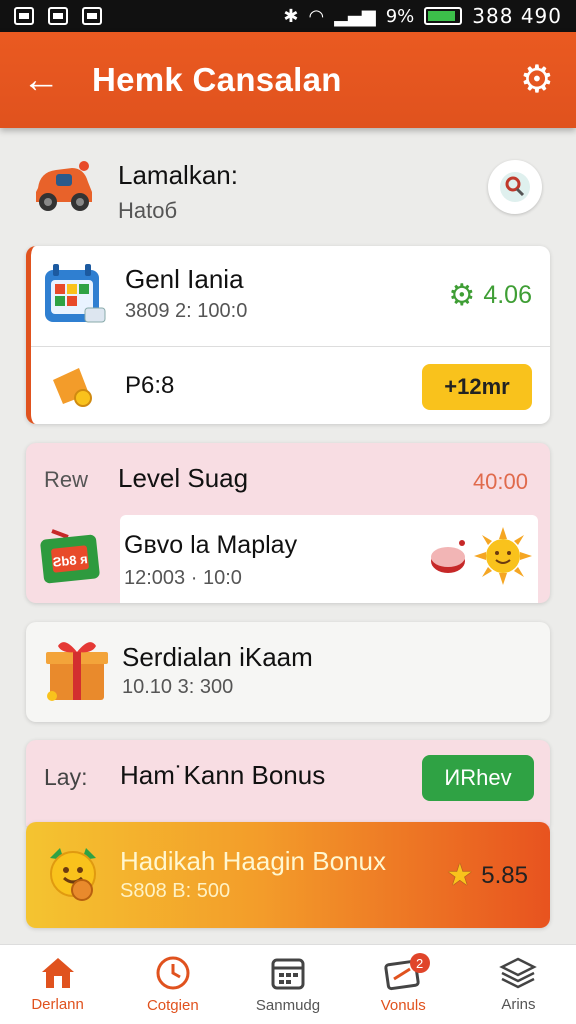  Describe the element at coordinates (500, 481) in the screenshot. I see `card-time: 40:00` at that location.